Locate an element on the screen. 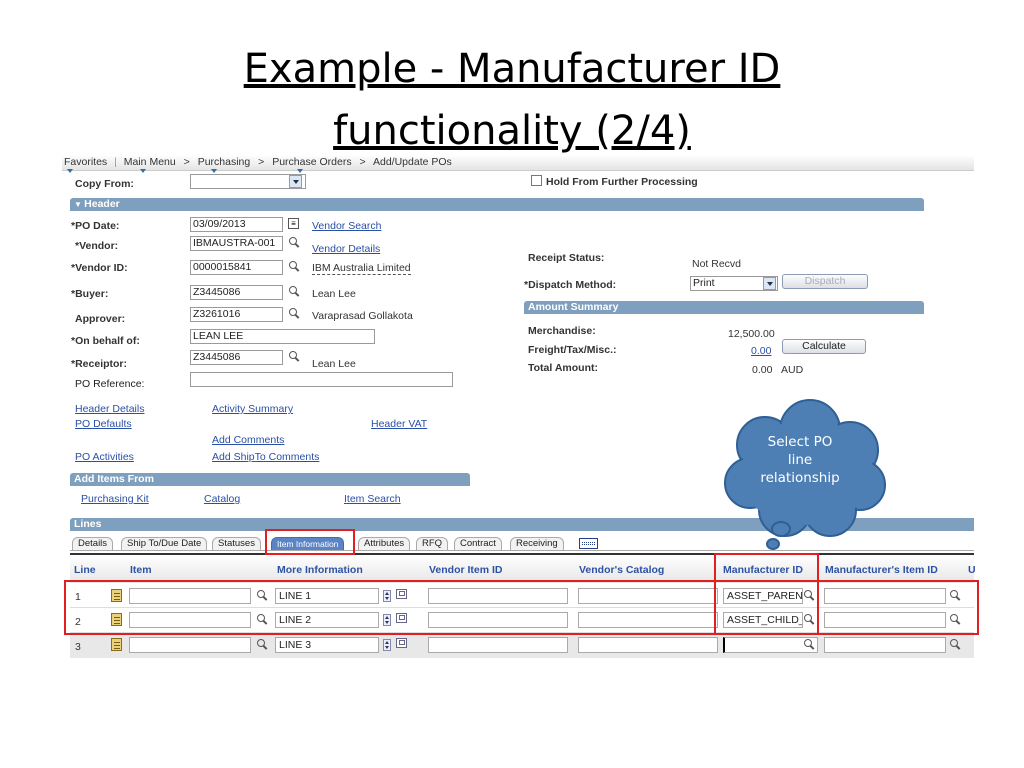  line-number: 3 is located at coordinates (78, 647).